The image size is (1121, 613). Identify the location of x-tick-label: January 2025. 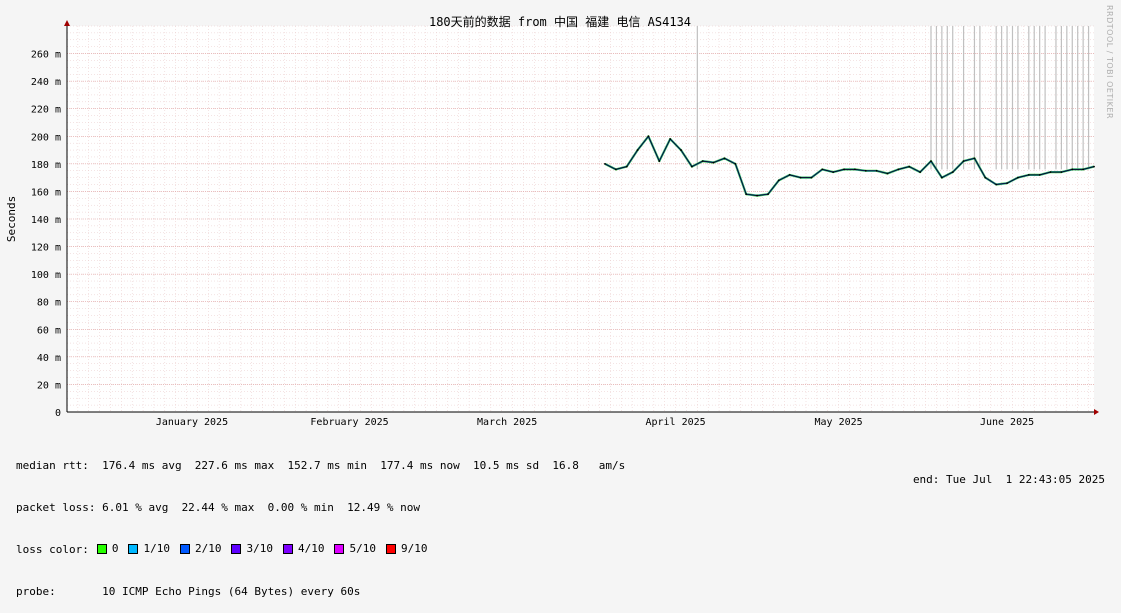
(192, 422).